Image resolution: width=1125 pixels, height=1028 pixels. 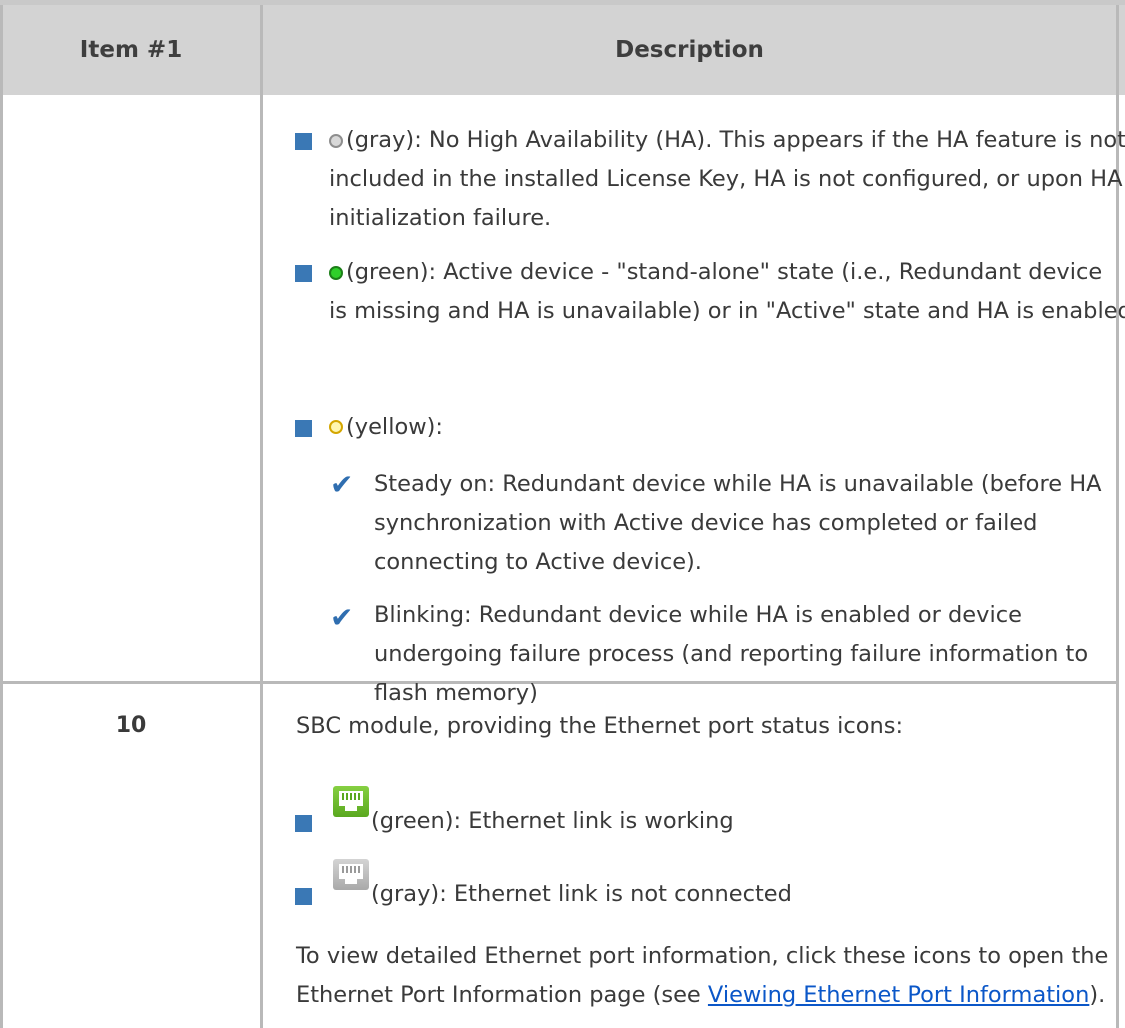 What do you see at coordinates (689, 50) in the screenshot?
I see `header-description: Description` at bounding box center [689, 50].